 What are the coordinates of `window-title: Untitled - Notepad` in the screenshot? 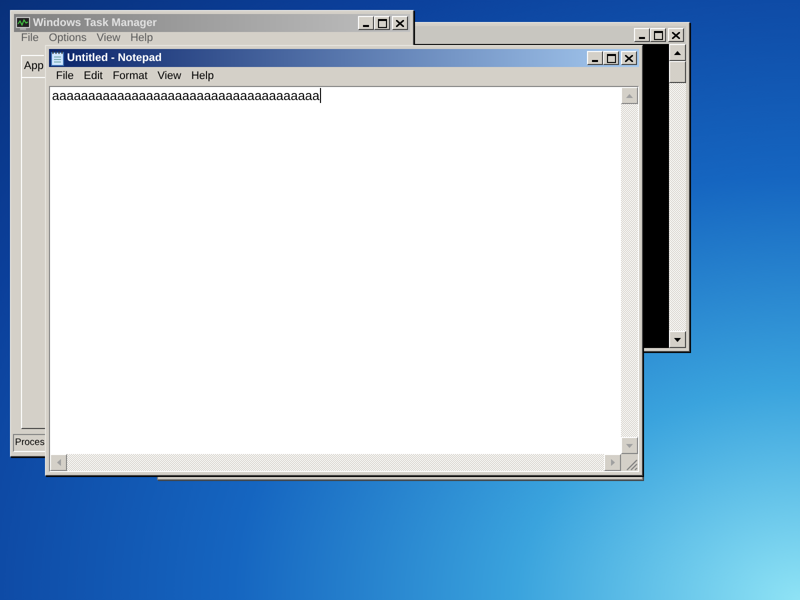 It's located at (114, 58).